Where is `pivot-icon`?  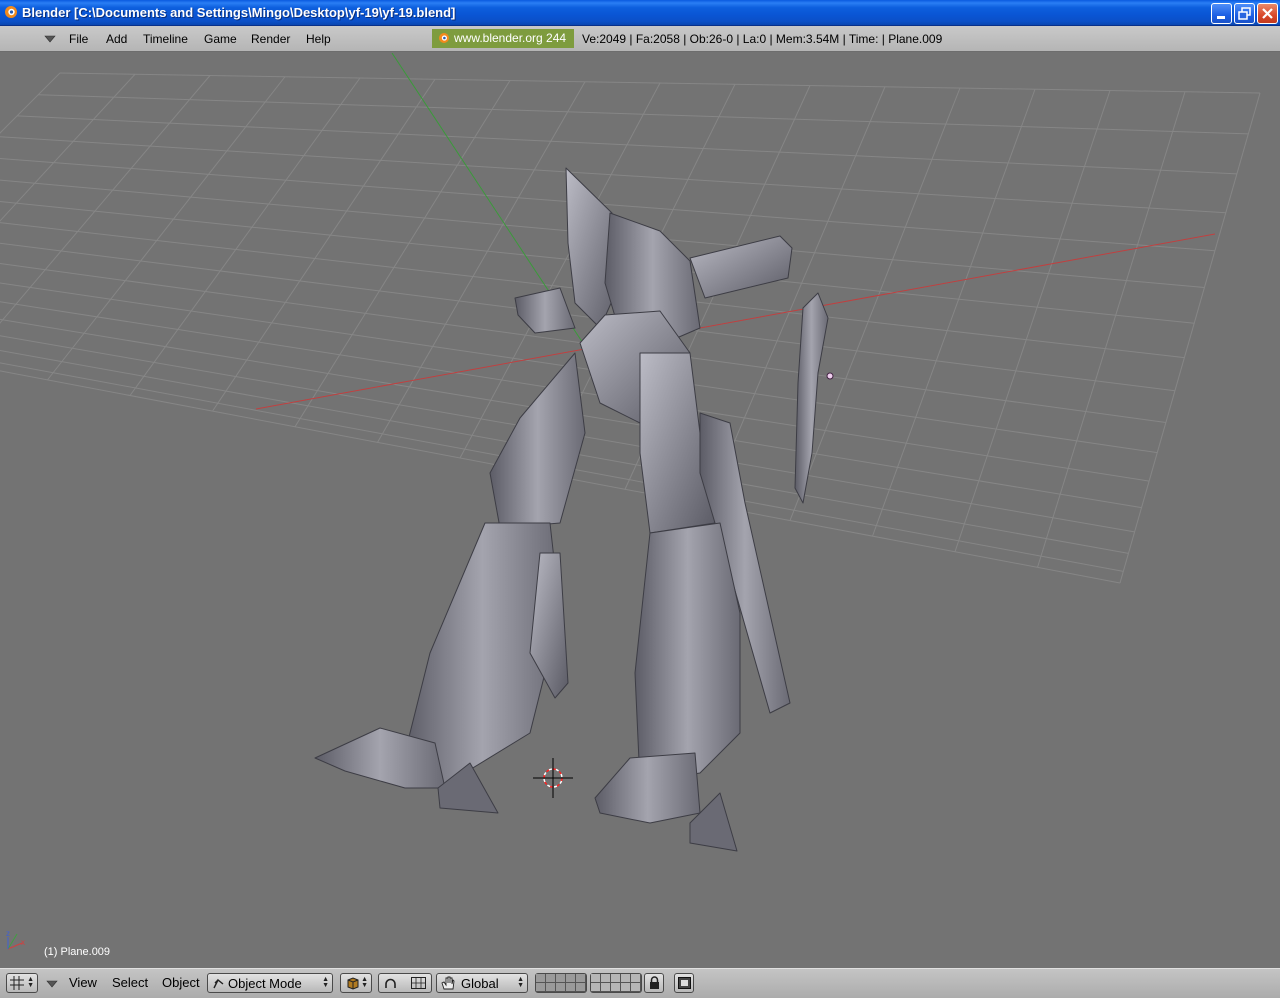
pivot-icon is located at coordinates (390, 983).